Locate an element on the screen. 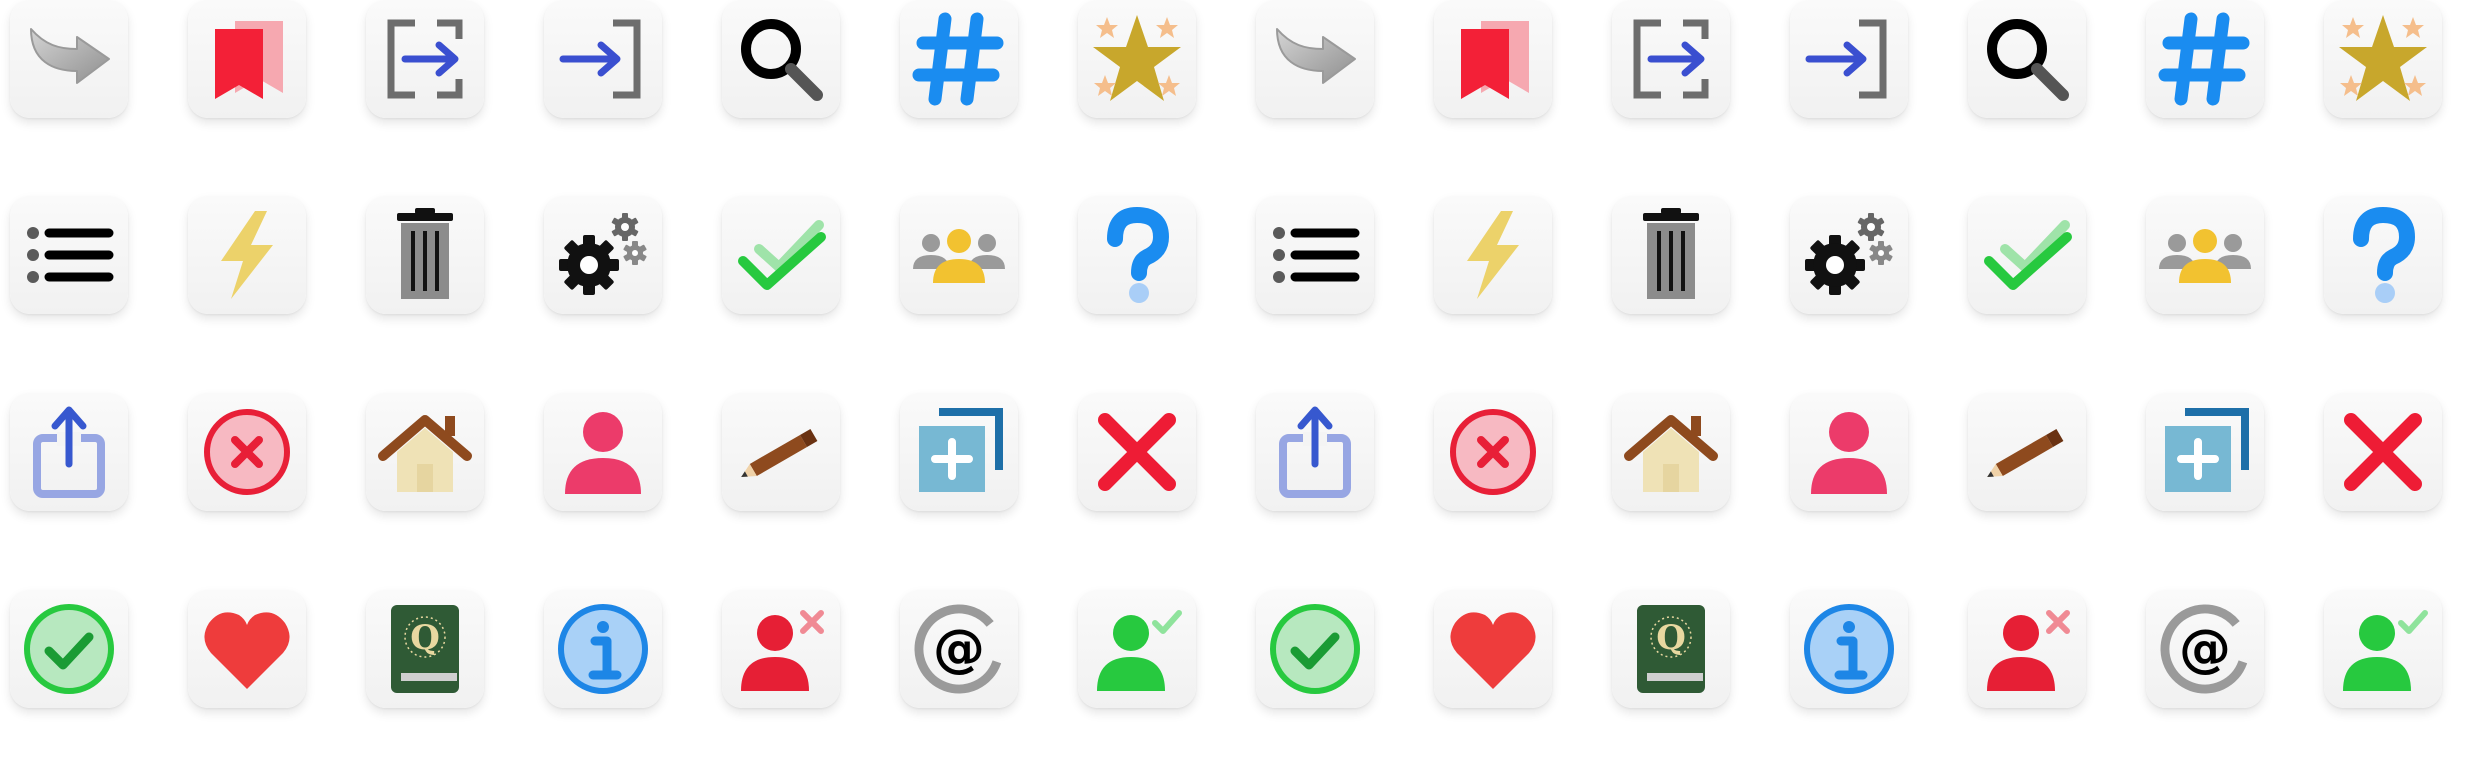  group-icon is located at coordinates (2205, 255).